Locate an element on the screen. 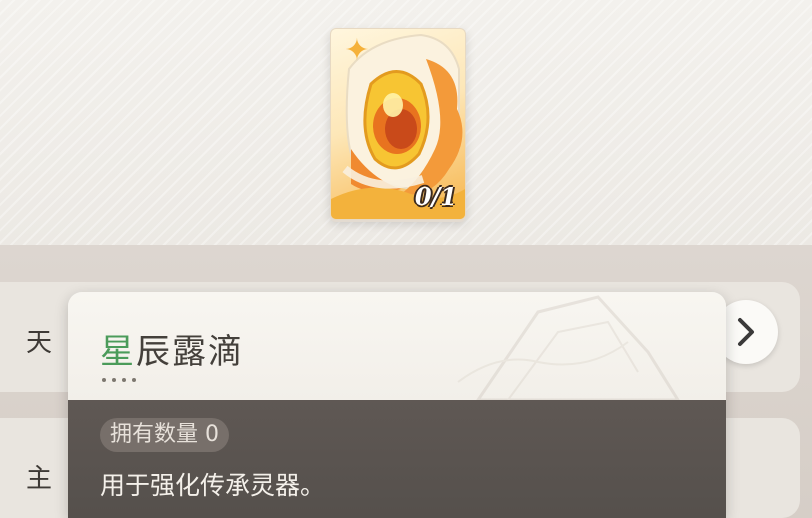  sparkle-icon: ✦ is located at coordinates (357, 50).